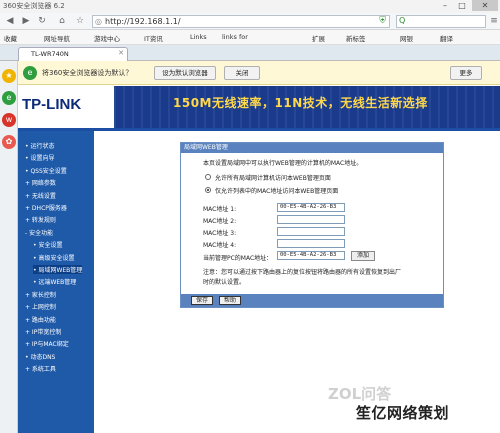  What do you see at coordinates (363, 256) in the screenshot?
I see `add-button: 添加` at bounding box center [363, 256].